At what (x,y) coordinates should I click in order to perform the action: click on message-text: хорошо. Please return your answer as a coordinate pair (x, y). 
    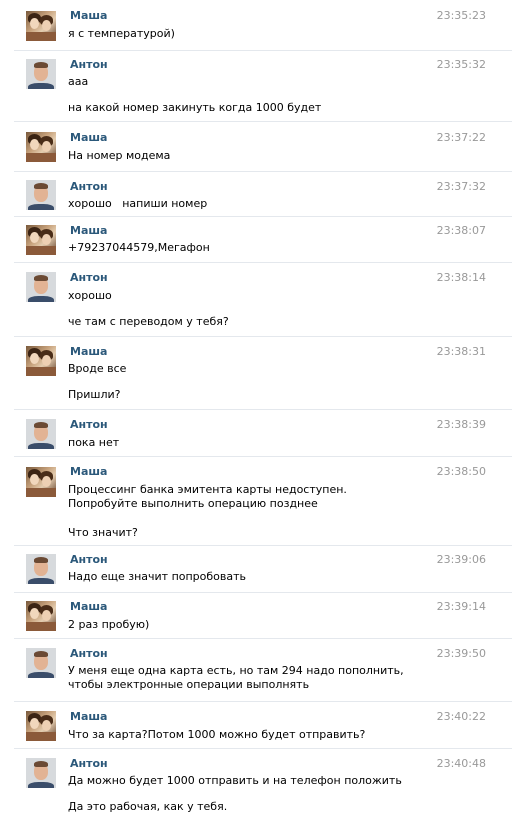
    Looking at the image, I should click on (90, 295).